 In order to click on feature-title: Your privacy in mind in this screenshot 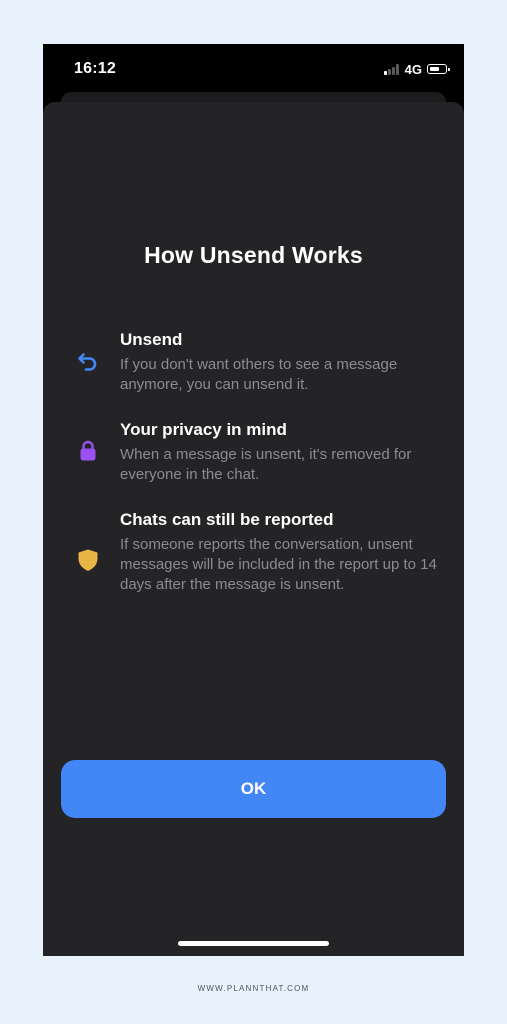, I will do `click(203, 429)`.